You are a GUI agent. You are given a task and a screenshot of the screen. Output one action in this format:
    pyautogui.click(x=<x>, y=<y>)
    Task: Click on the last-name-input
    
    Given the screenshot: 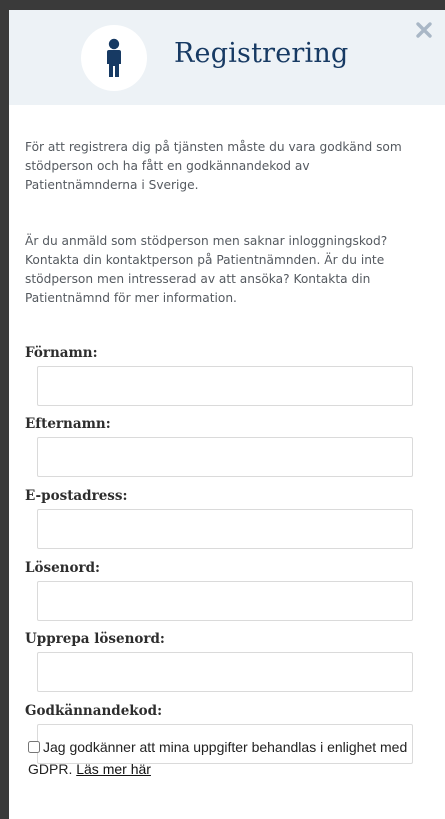 What is the action you would take?
    pyautogui.click(x=225, y=457)
    